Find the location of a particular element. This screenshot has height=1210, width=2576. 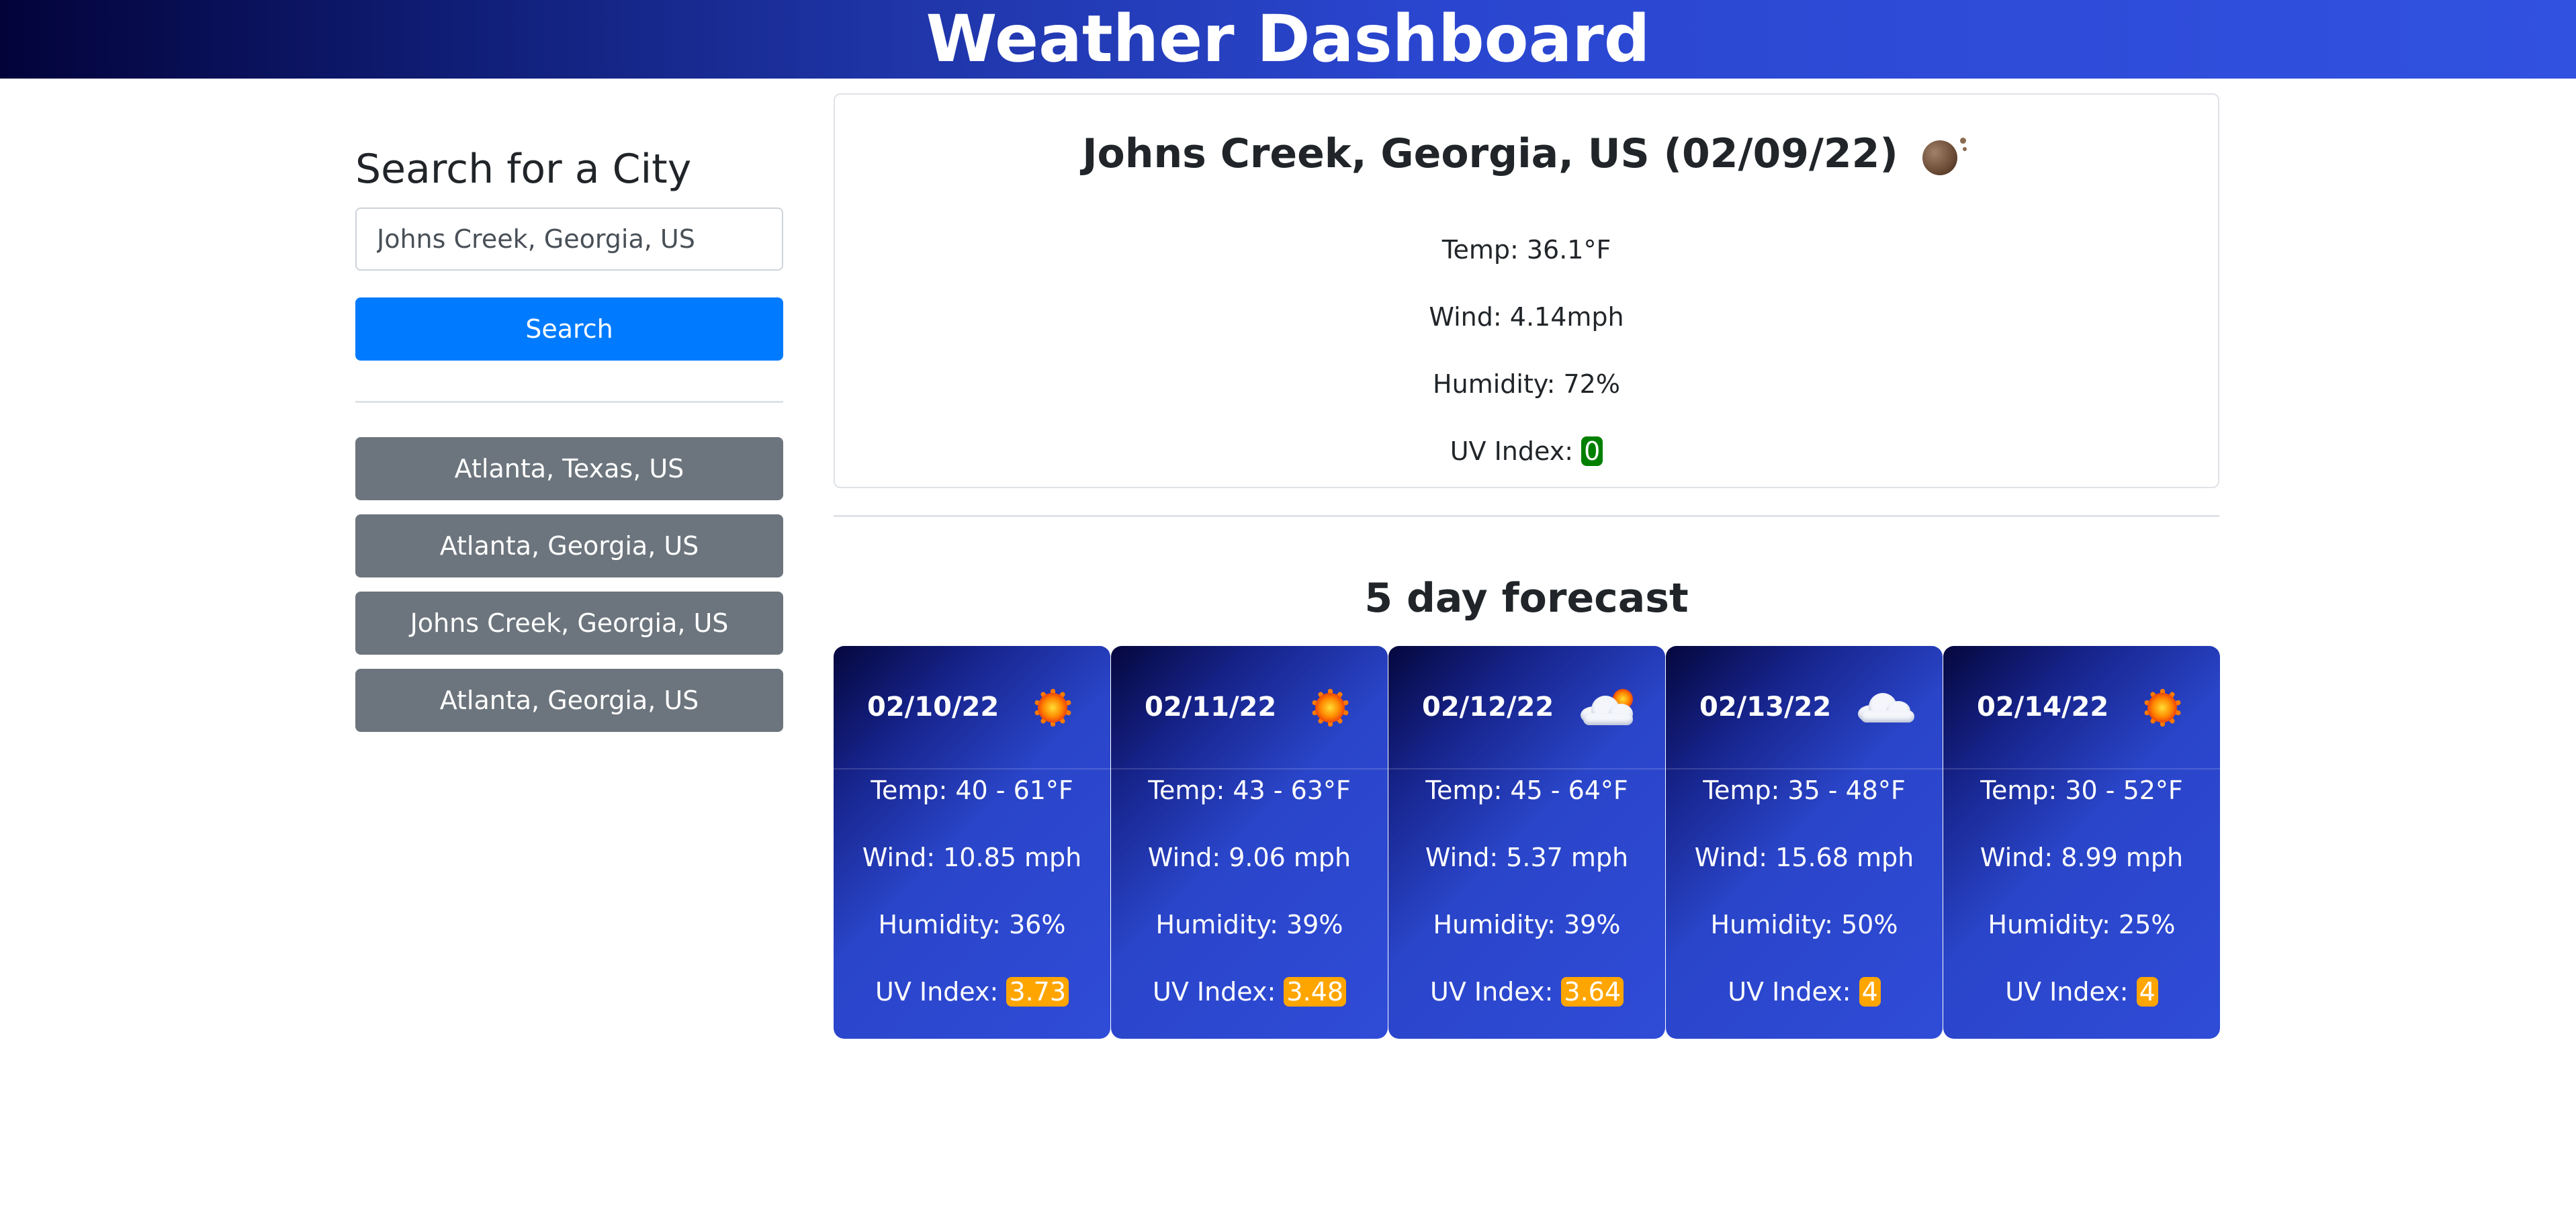

uv-badge: 3.48 is located at coordinates (1315, 992).